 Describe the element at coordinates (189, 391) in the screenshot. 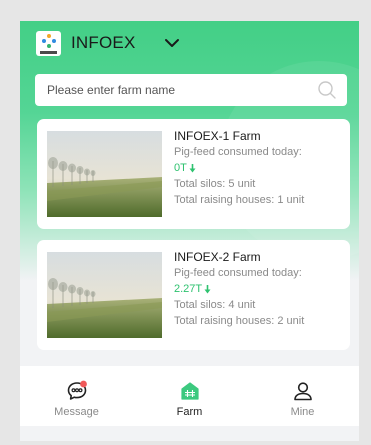

I see `farm-icon` at that location.